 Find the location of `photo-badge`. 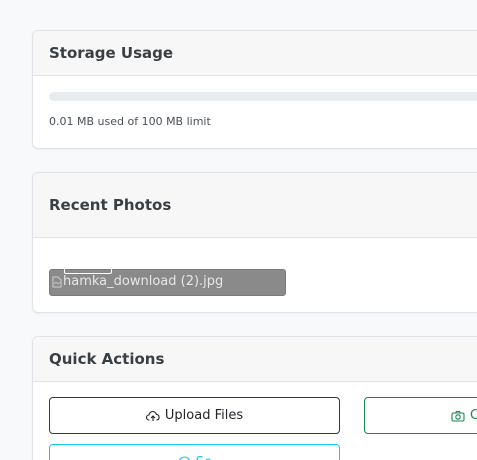

photo-badge is located at coordinates (88, 270).